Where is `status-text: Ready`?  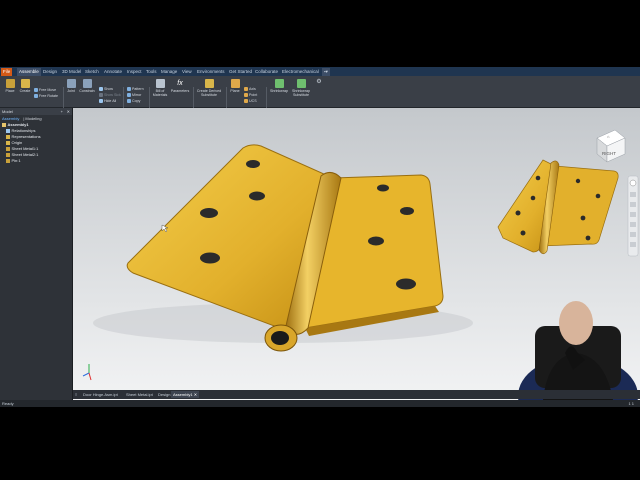
status-text: Ready is located at coordinates (8, 403).